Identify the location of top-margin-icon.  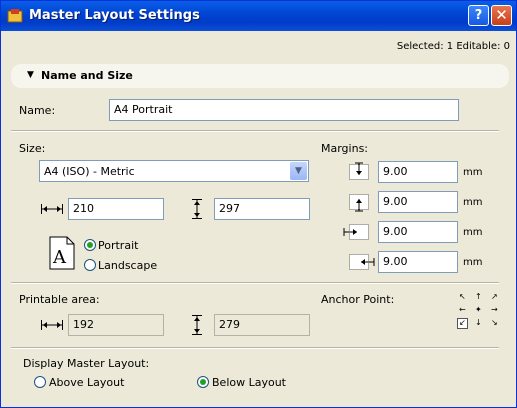
(359, 171).